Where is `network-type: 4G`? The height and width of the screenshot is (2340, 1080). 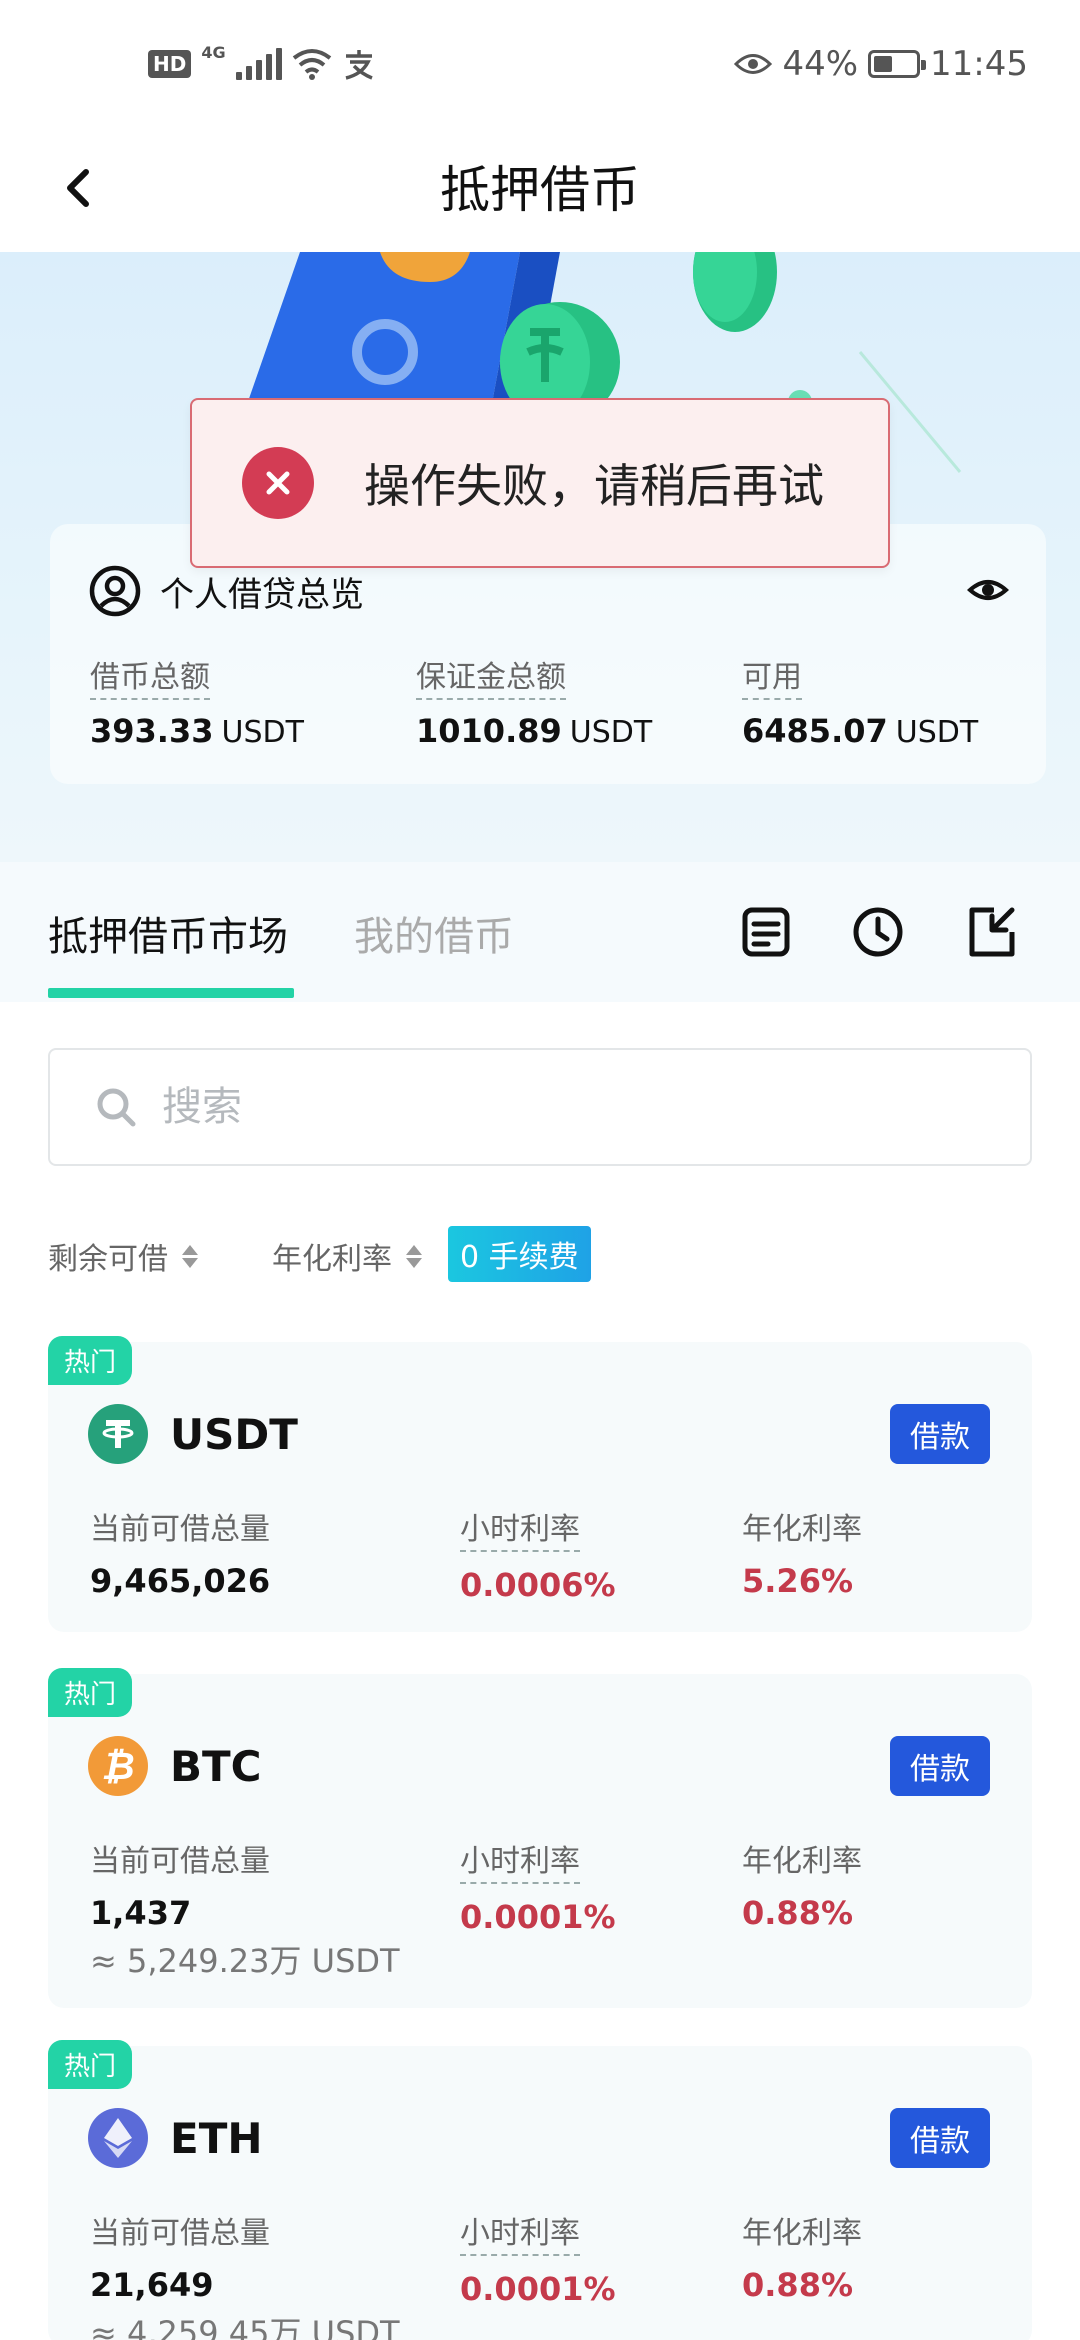 network-type: 4G is located at coordinates (213, 52).